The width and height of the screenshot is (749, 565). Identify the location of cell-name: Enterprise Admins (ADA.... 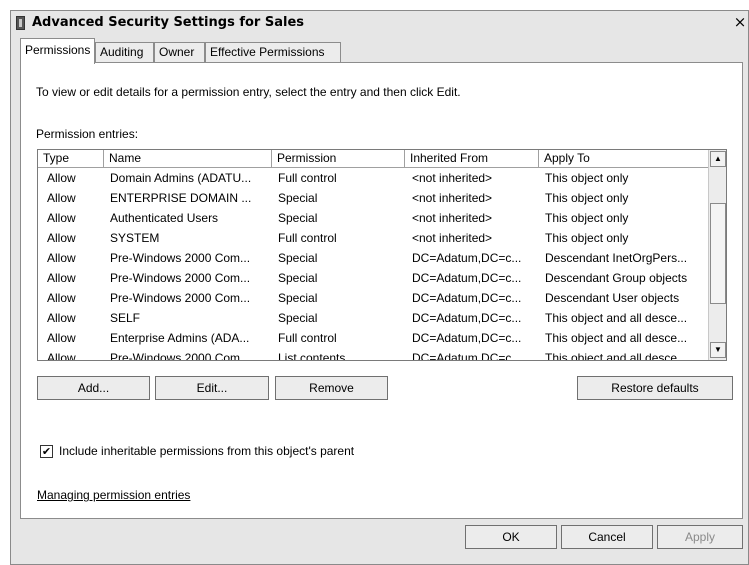
(180, 338).